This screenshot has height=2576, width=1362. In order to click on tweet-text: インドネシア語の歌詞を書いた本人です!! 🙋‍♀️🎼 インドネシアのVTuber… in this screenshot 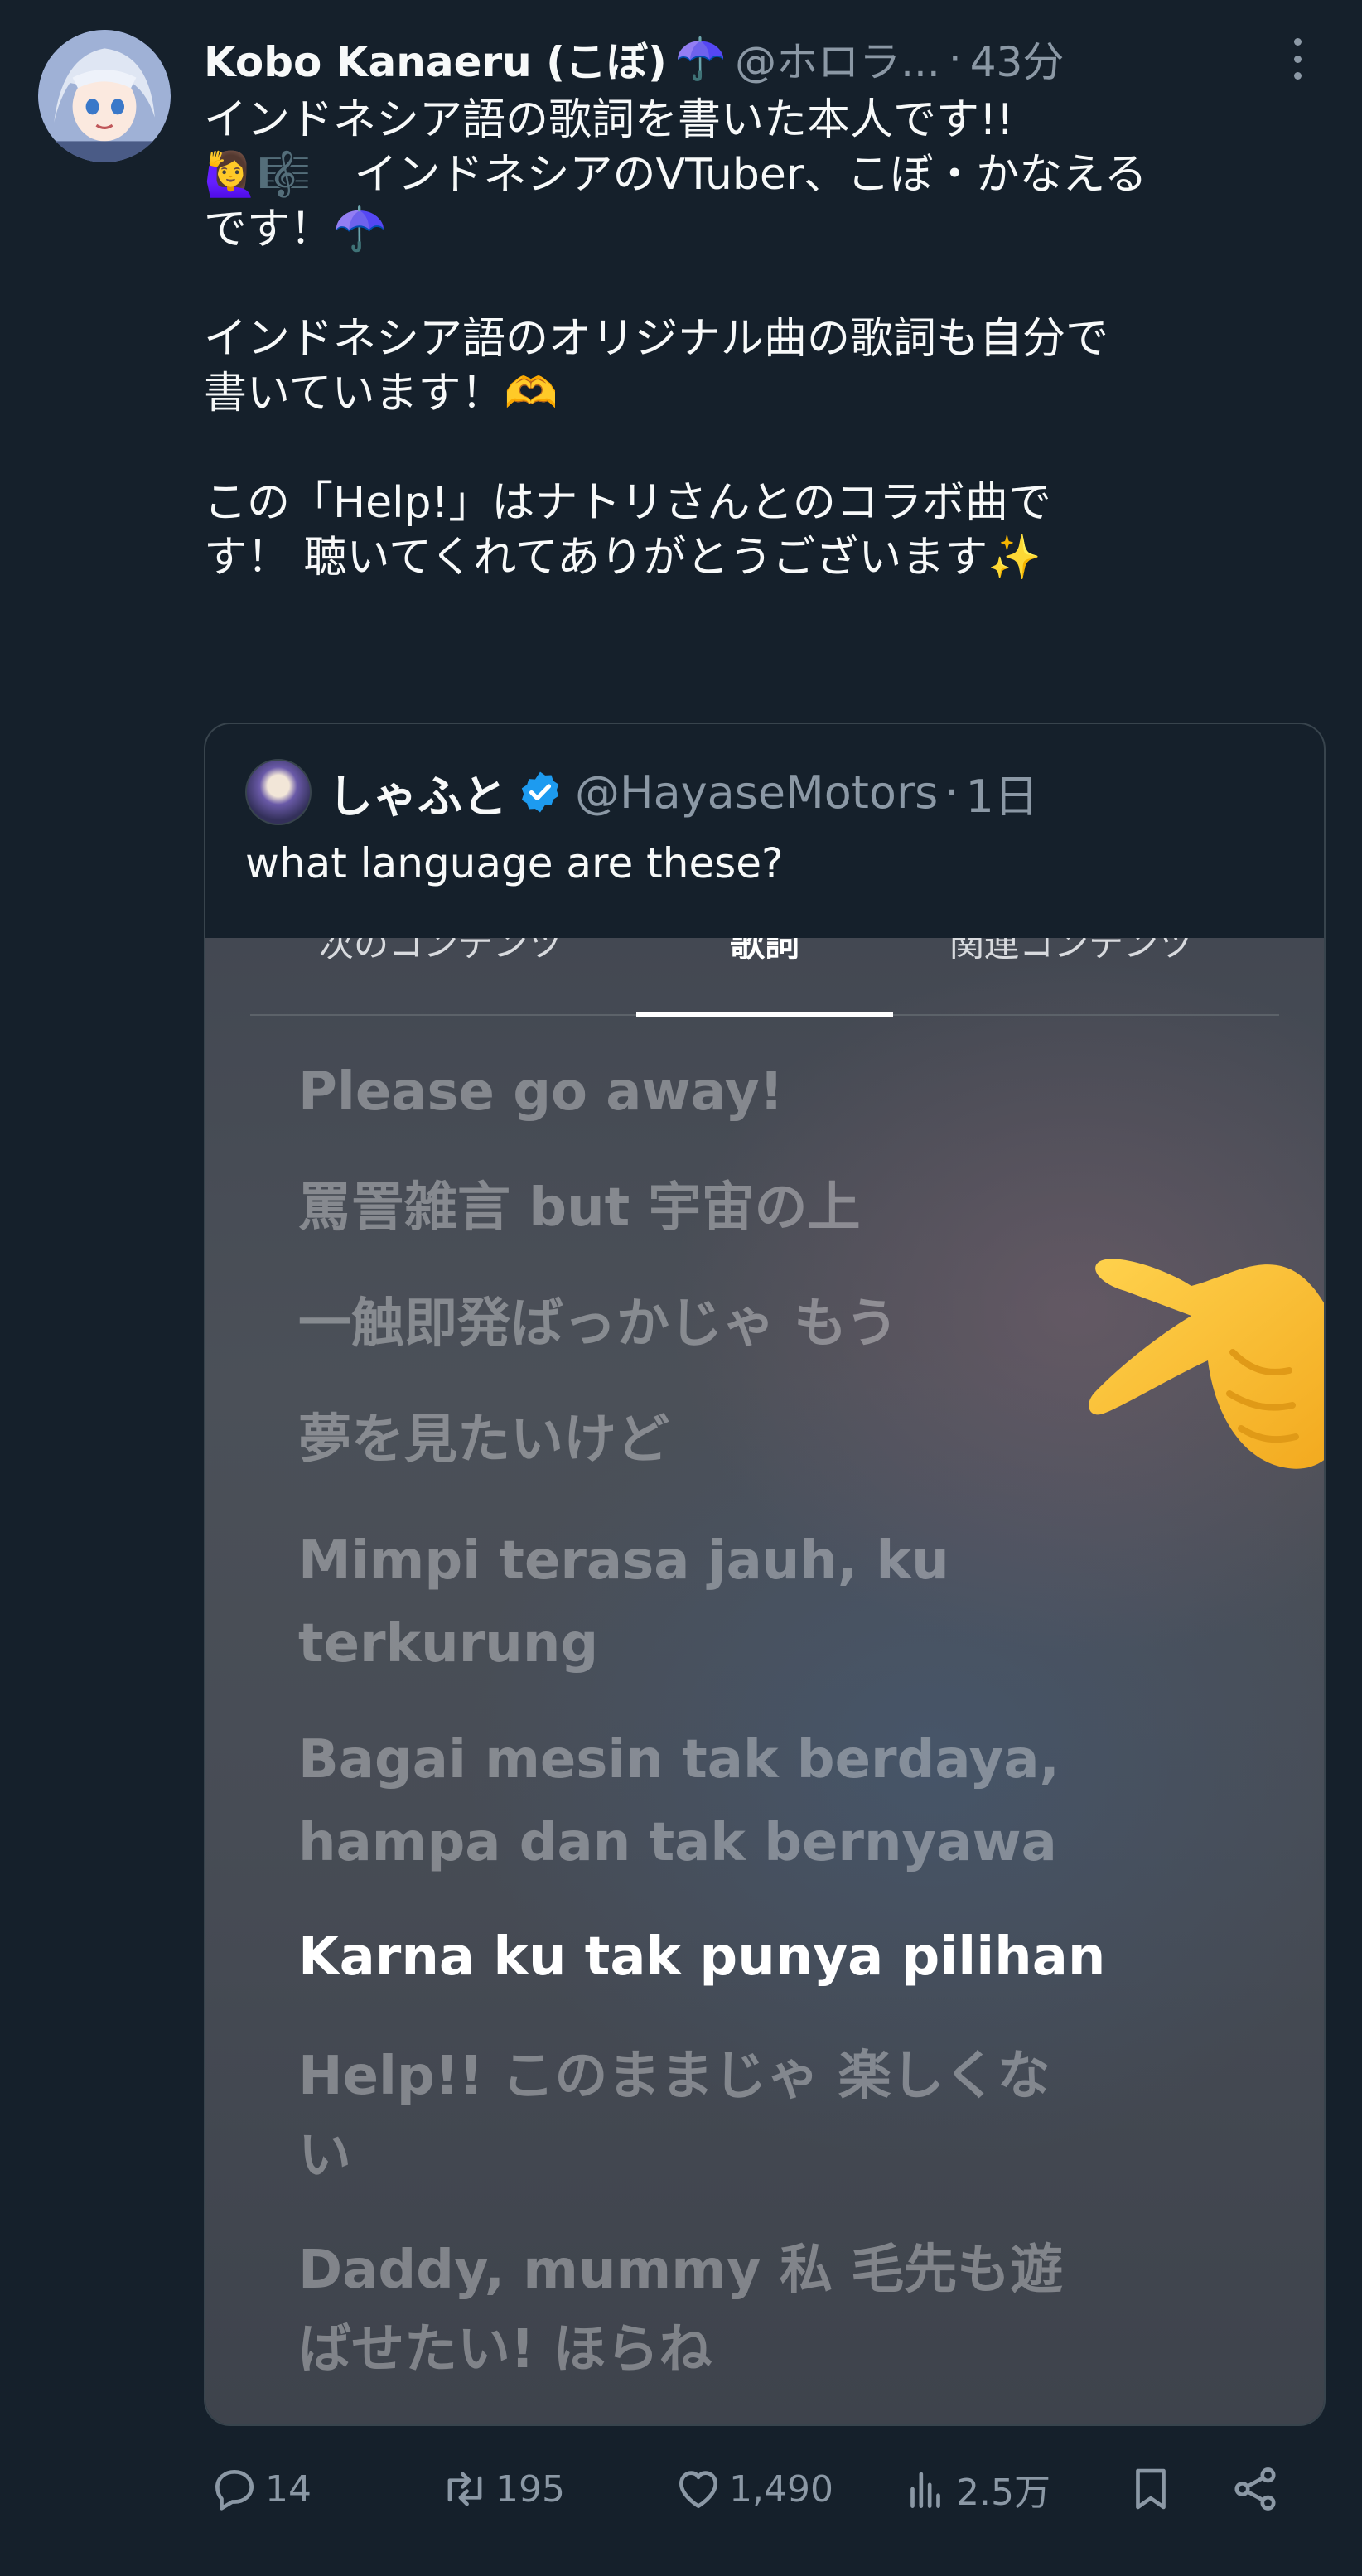, I will do `click(675, 338)`.